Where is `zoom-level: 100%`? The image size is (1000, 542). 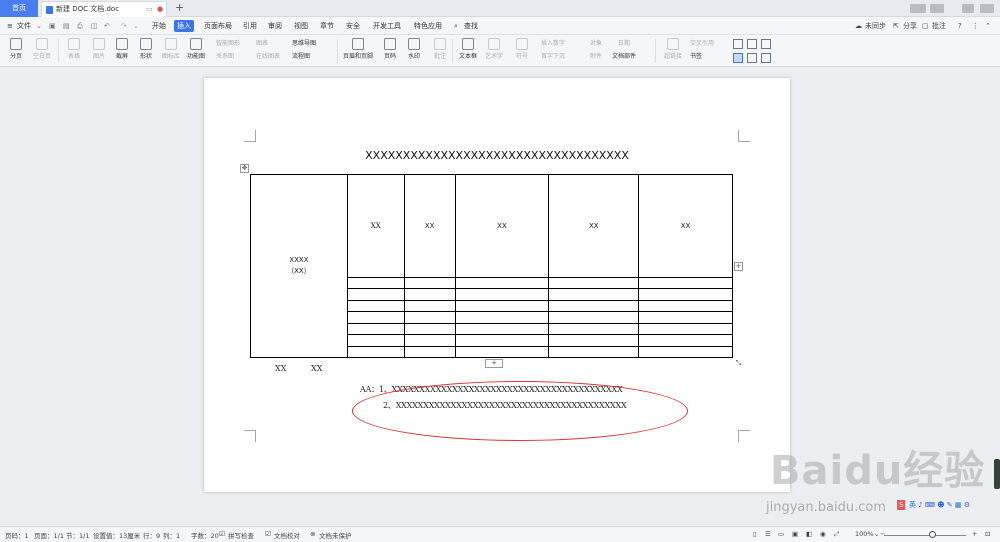 zoom-level: 100% is located at coordinates (864, 534).